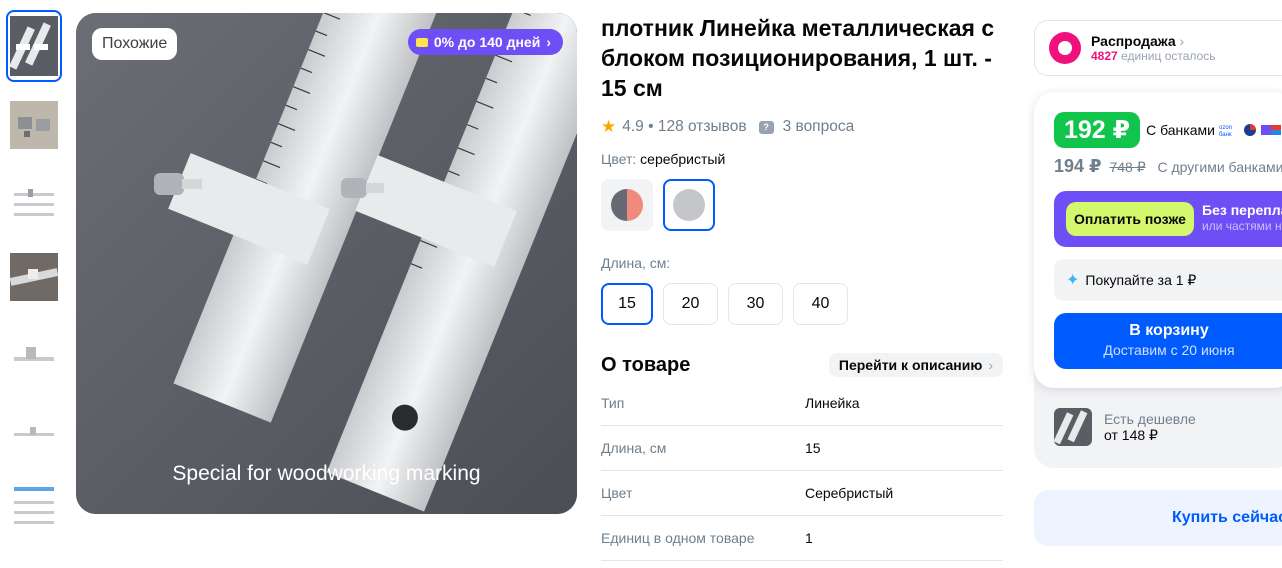 Image resolution: width=1282 pixels, height=568 pixels. I want to click on goto-description-button: Перейти к описанию ›, so click(915, 365).